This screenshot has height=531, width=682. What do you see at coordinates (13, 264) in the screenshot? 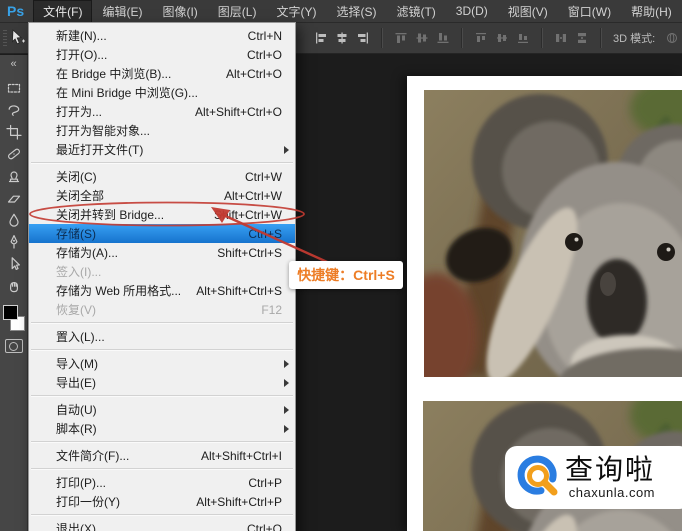
I see `direct-selection-tool` at bounding box center [13, 264].